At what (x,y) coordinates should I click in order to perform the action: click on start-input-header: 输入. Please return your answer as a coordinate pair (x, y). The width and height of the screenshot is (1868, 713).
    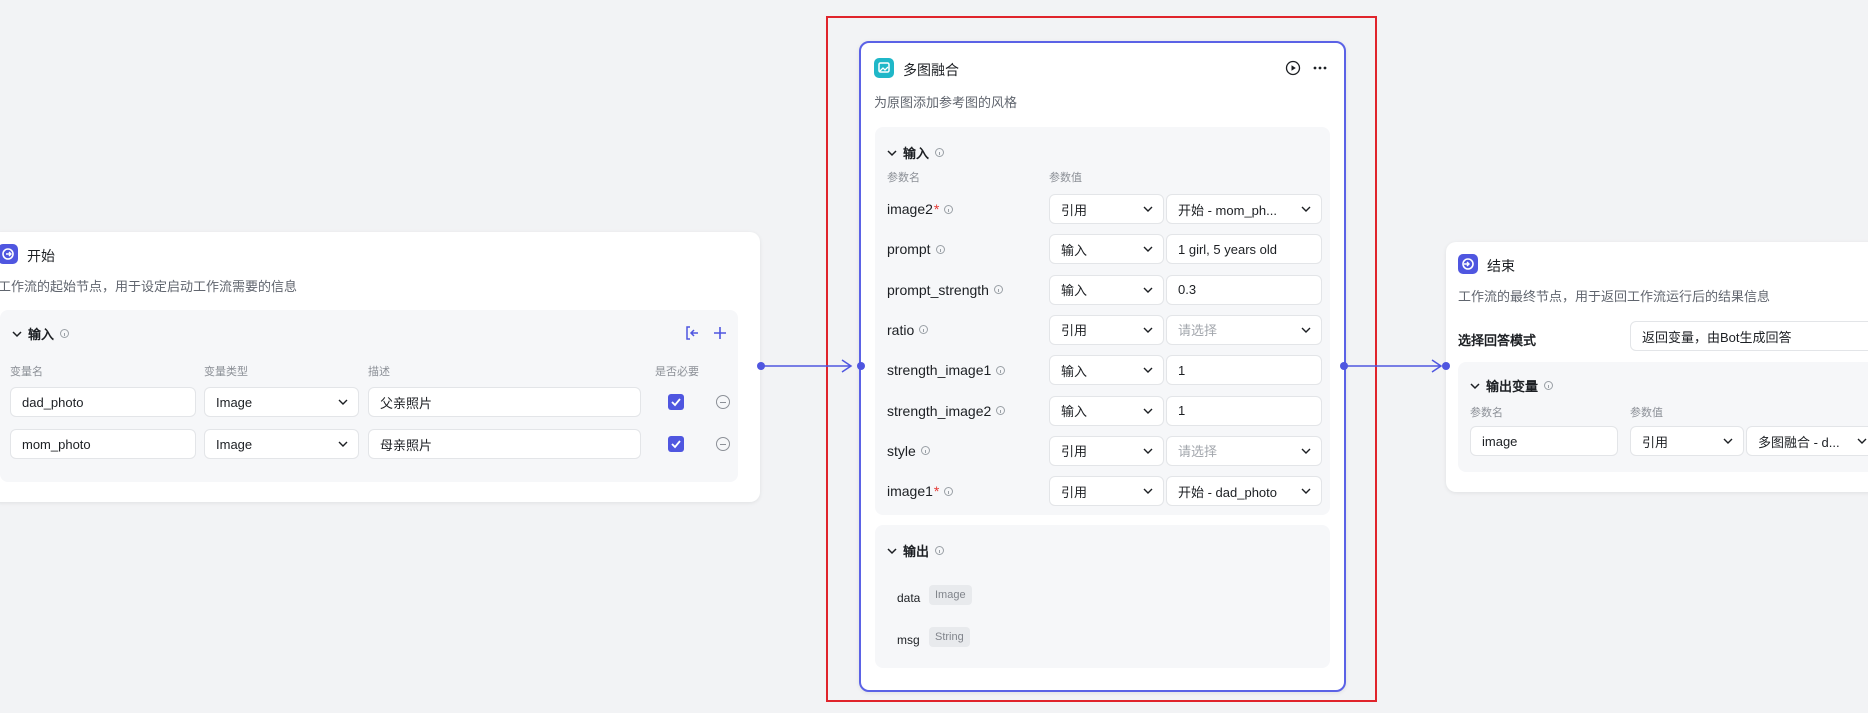
    Looking at the image, I should click on (41, 333).